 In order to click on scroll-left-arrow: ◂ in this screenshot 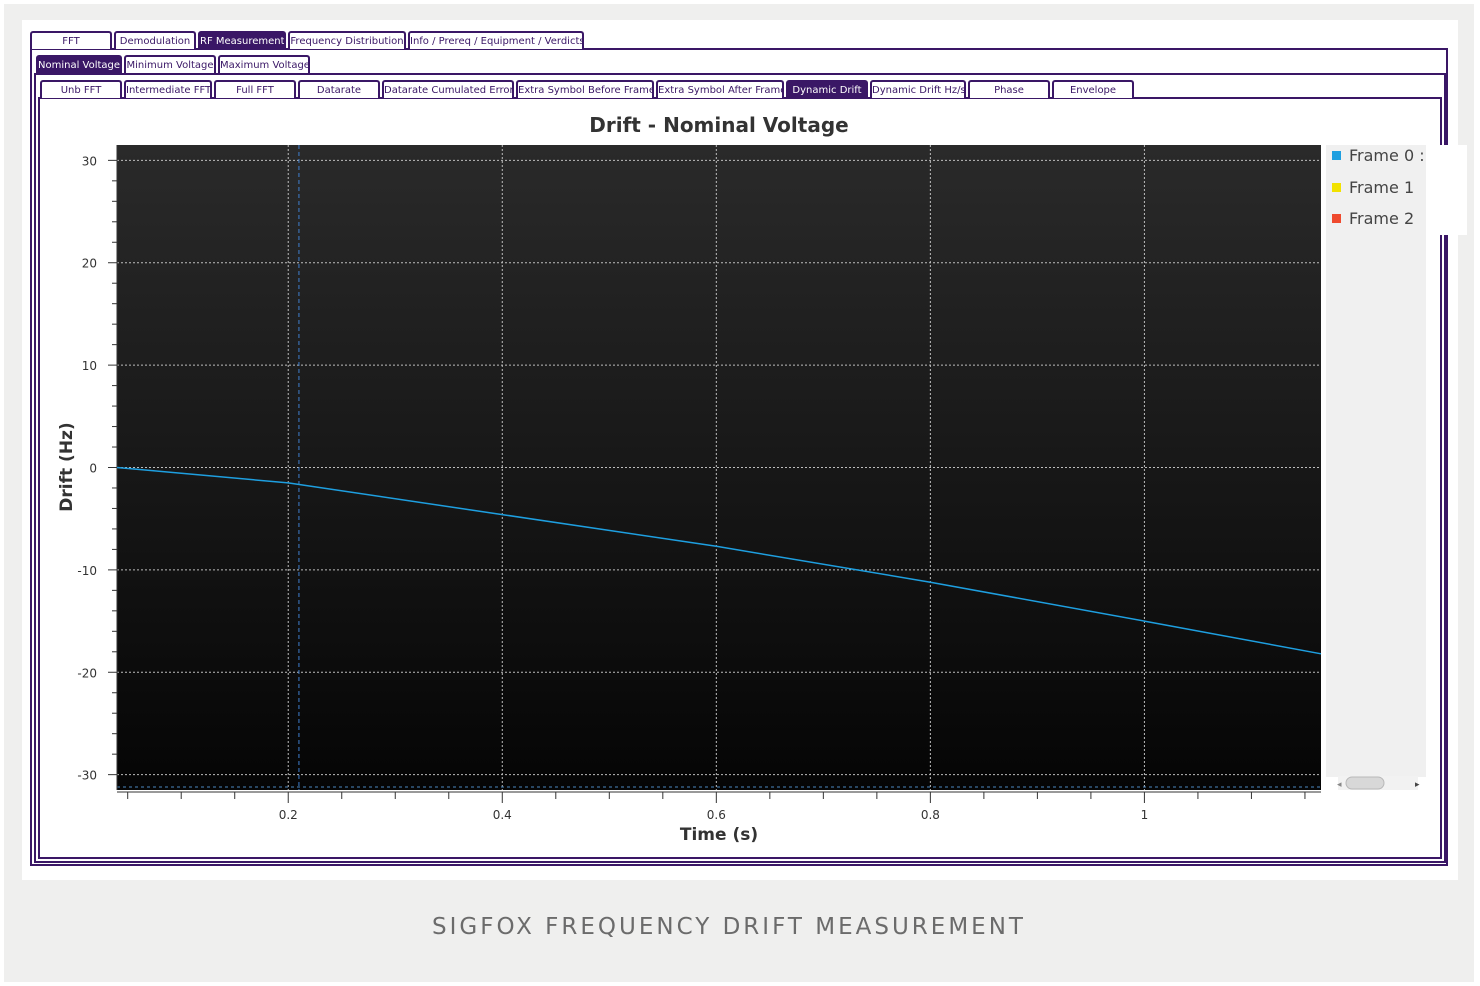, I will do `click(1339, 785)`.